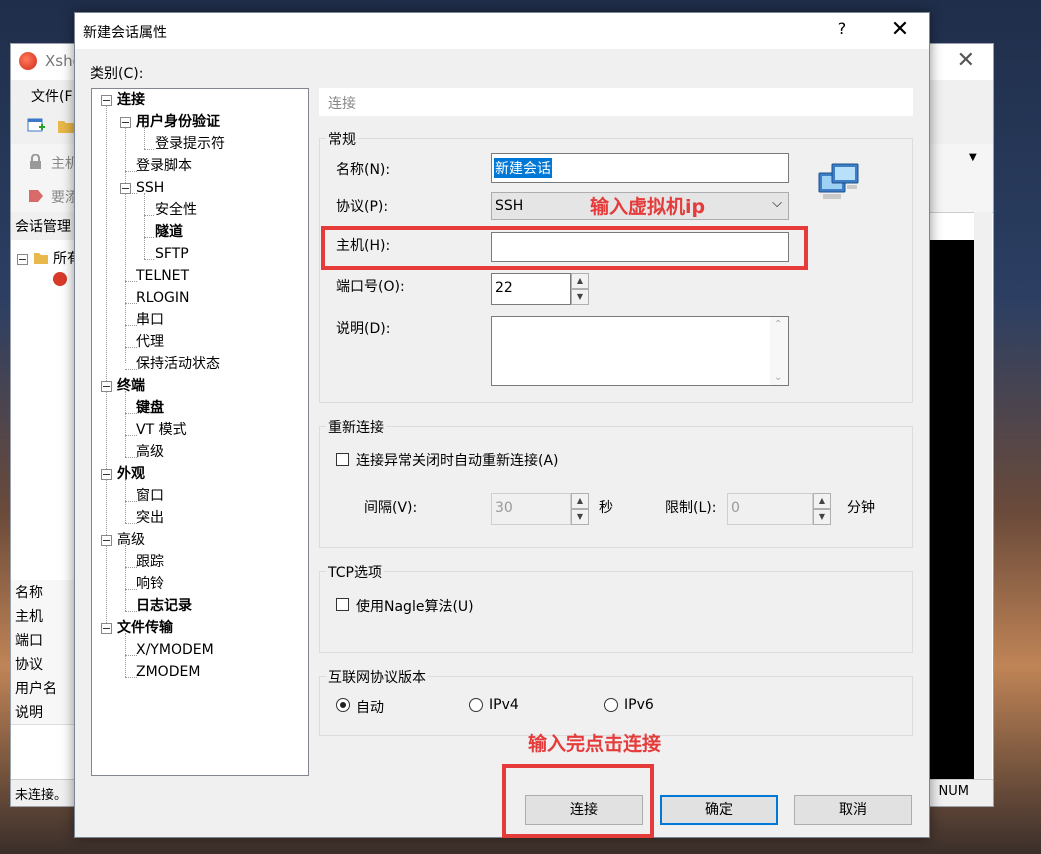 This screenshot has width=1041, height=854. What do you see at coordinates (580, 517) in the screenshot?
I see `interval-spin-down-icon: ▼` at bounding box center [580, 517].